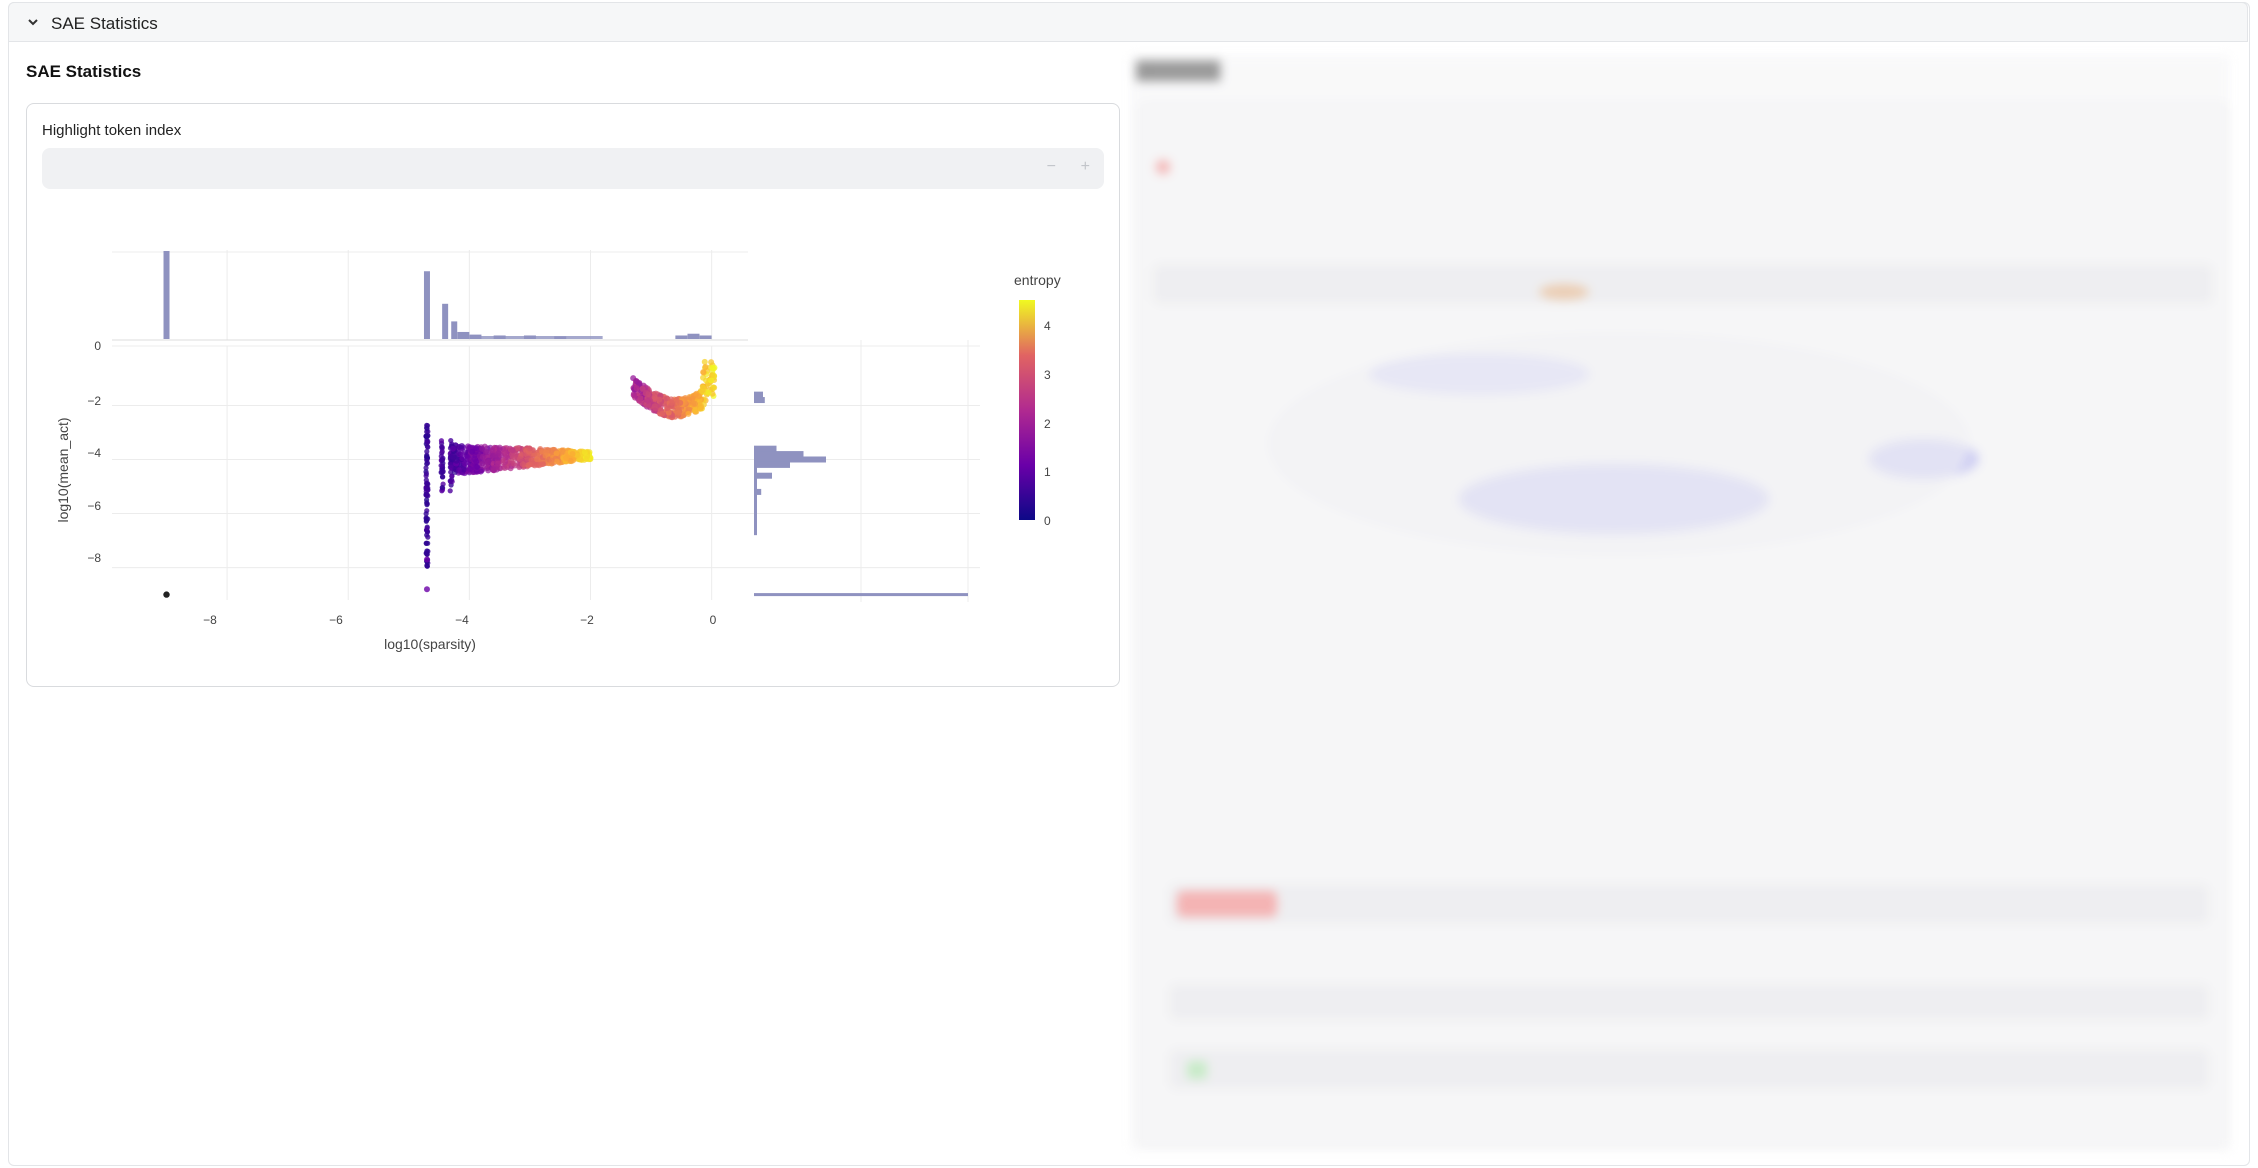 Image resolution: width=2258 pixels, height=1168 pixels. I want to click on main-plot-grid, so click(546, 472).